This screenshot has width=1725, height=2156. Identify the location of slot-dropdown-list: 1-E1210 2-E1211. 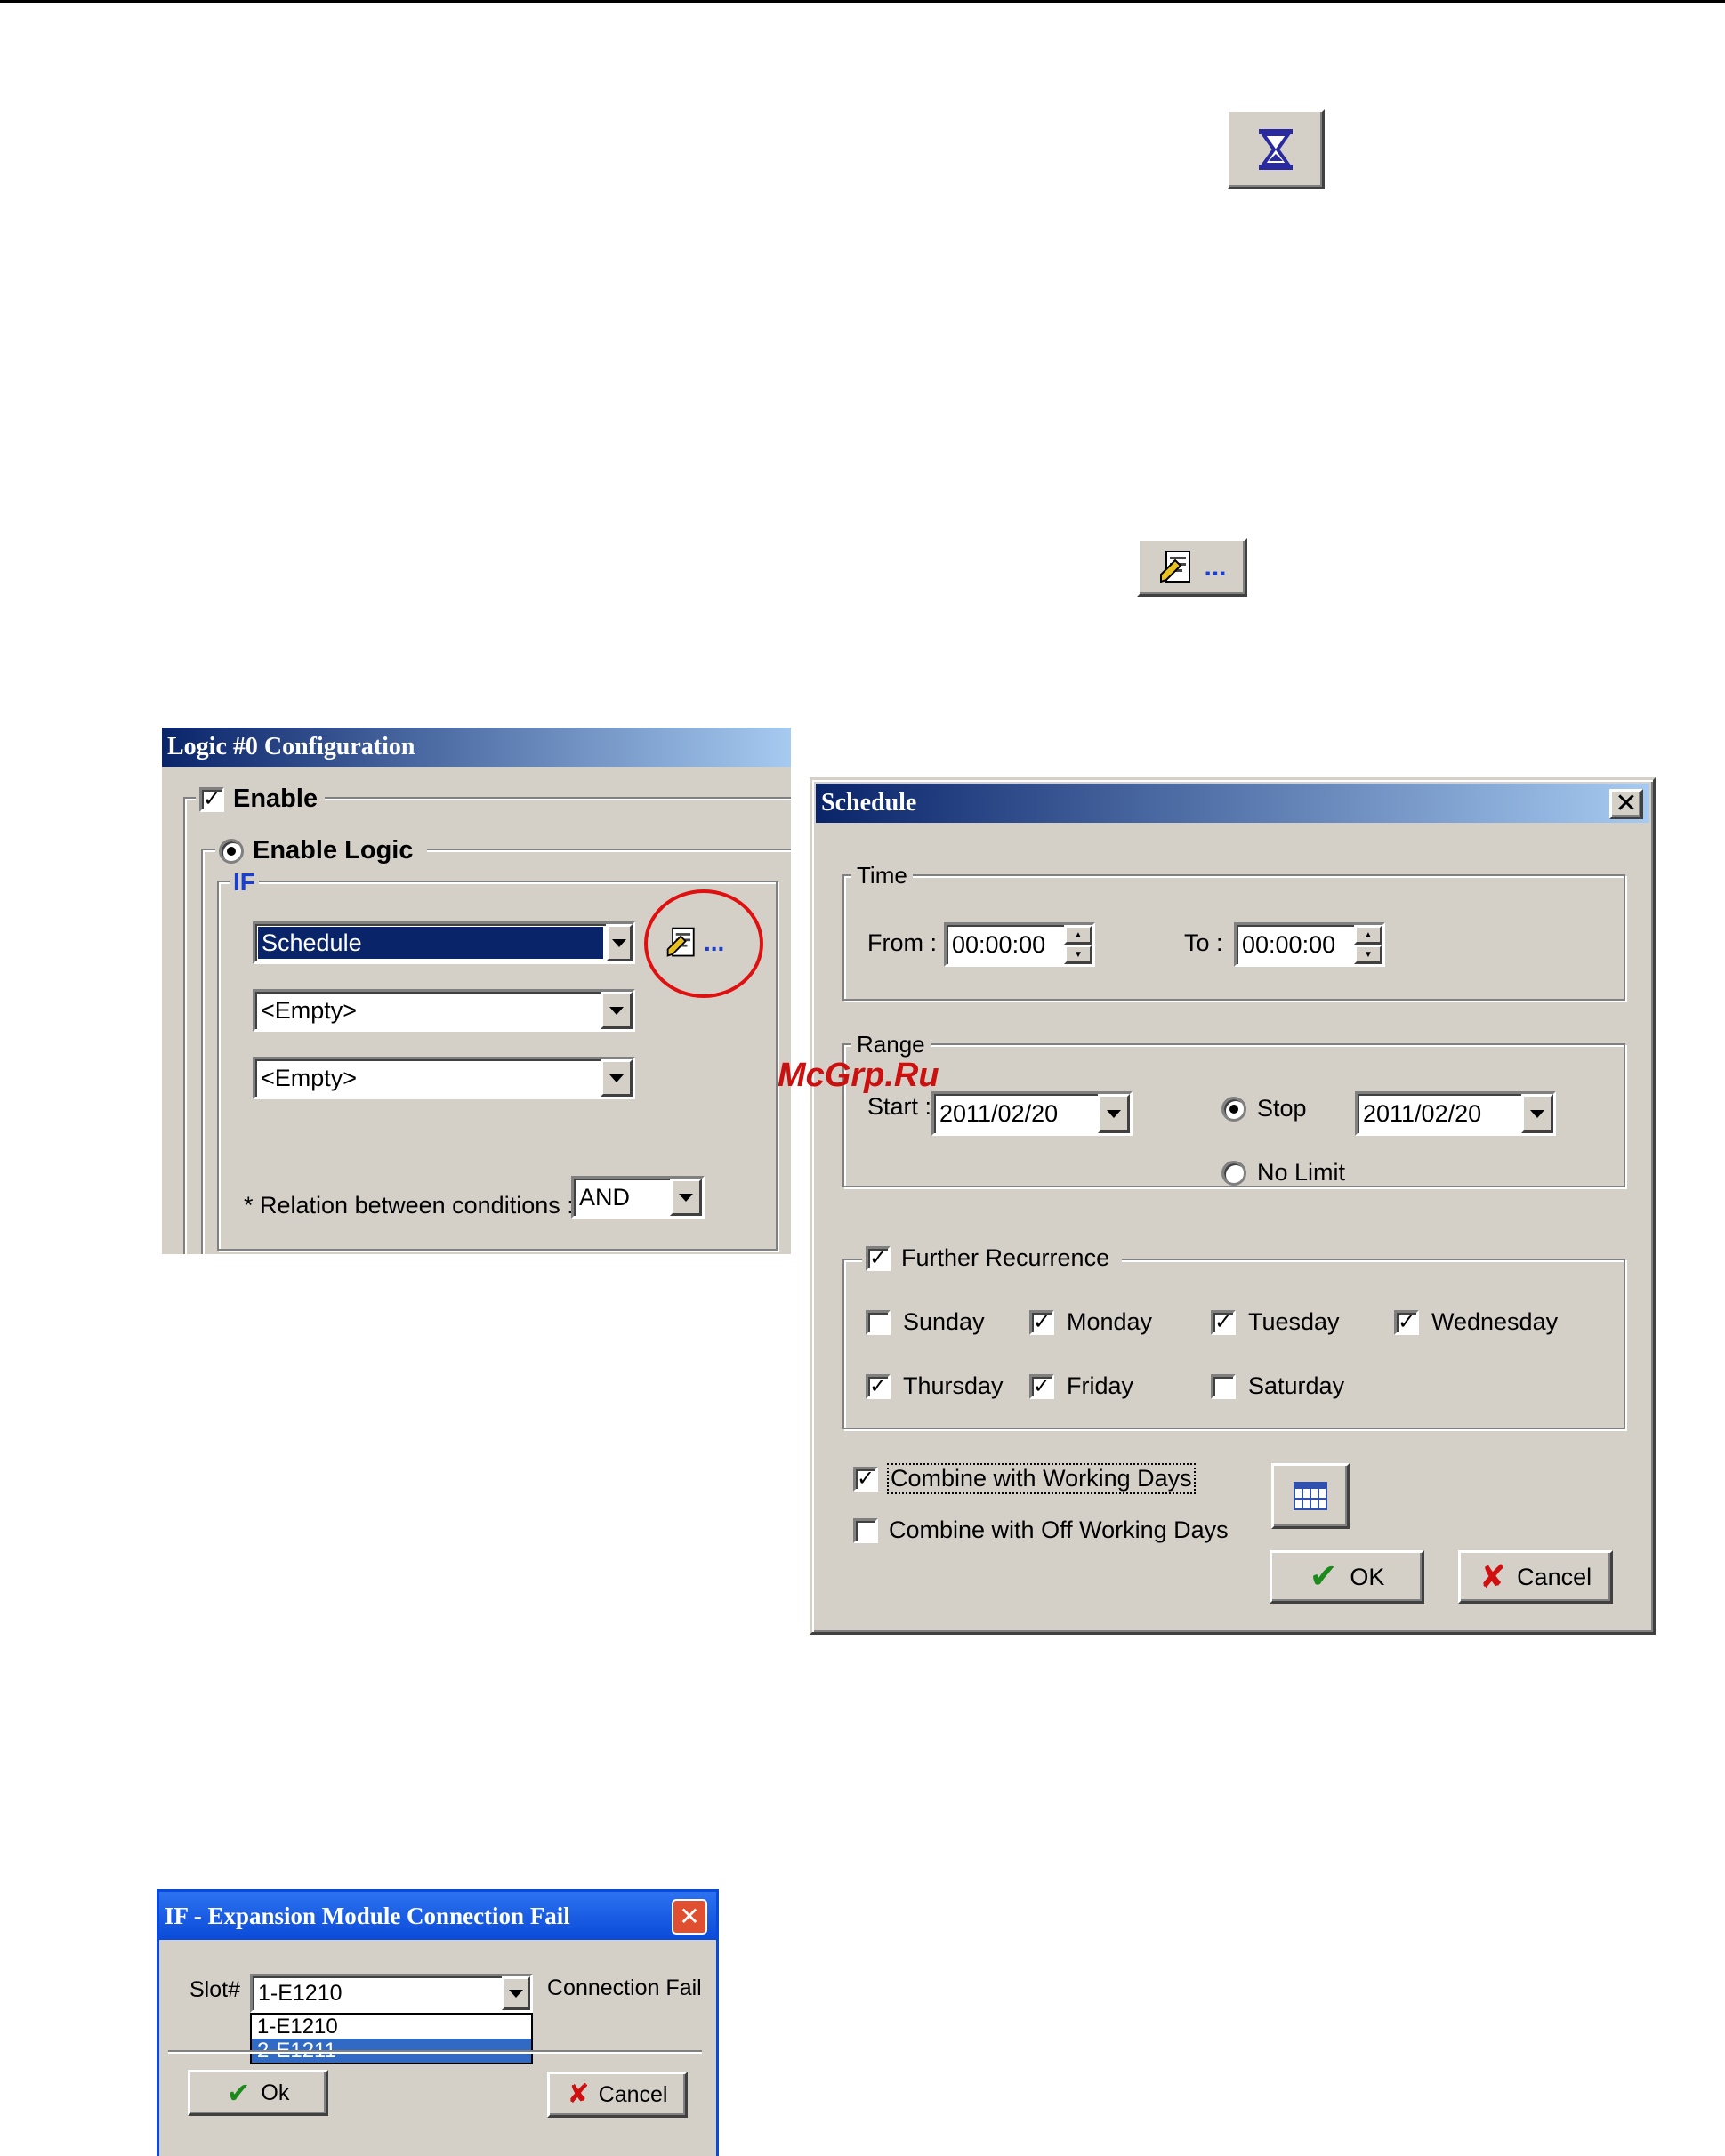
(391, 2039).